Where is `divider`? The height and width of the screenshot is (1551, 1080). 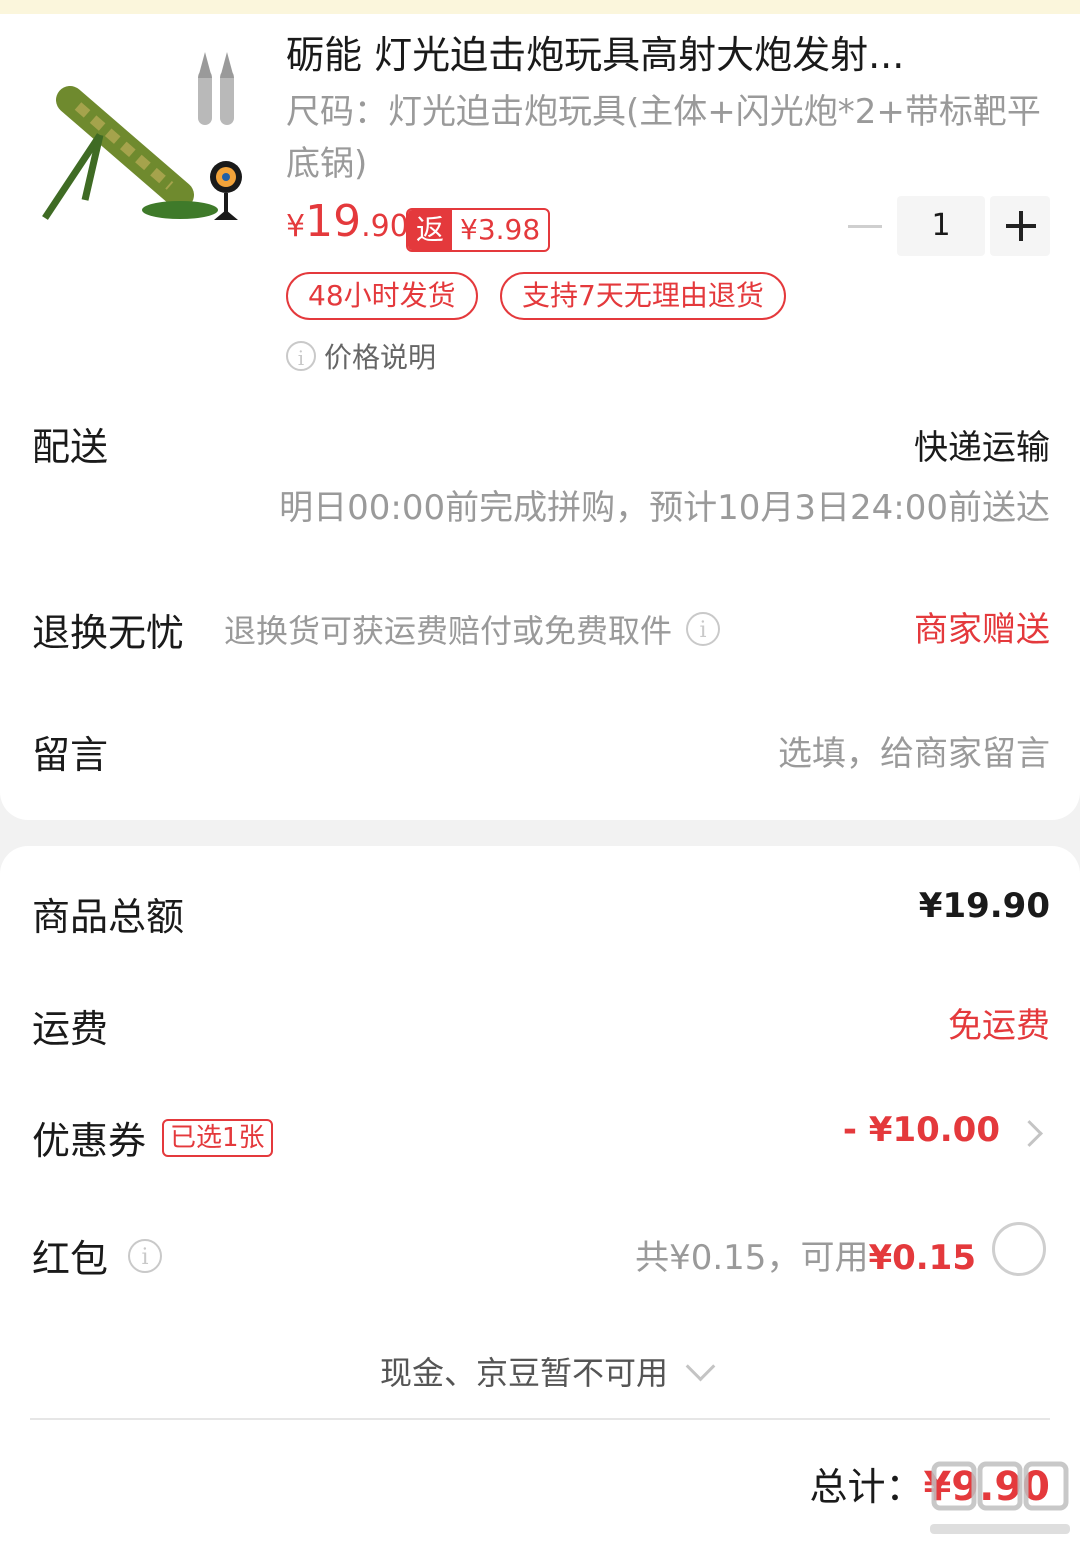 divider is located at coordinates (540, 1419).